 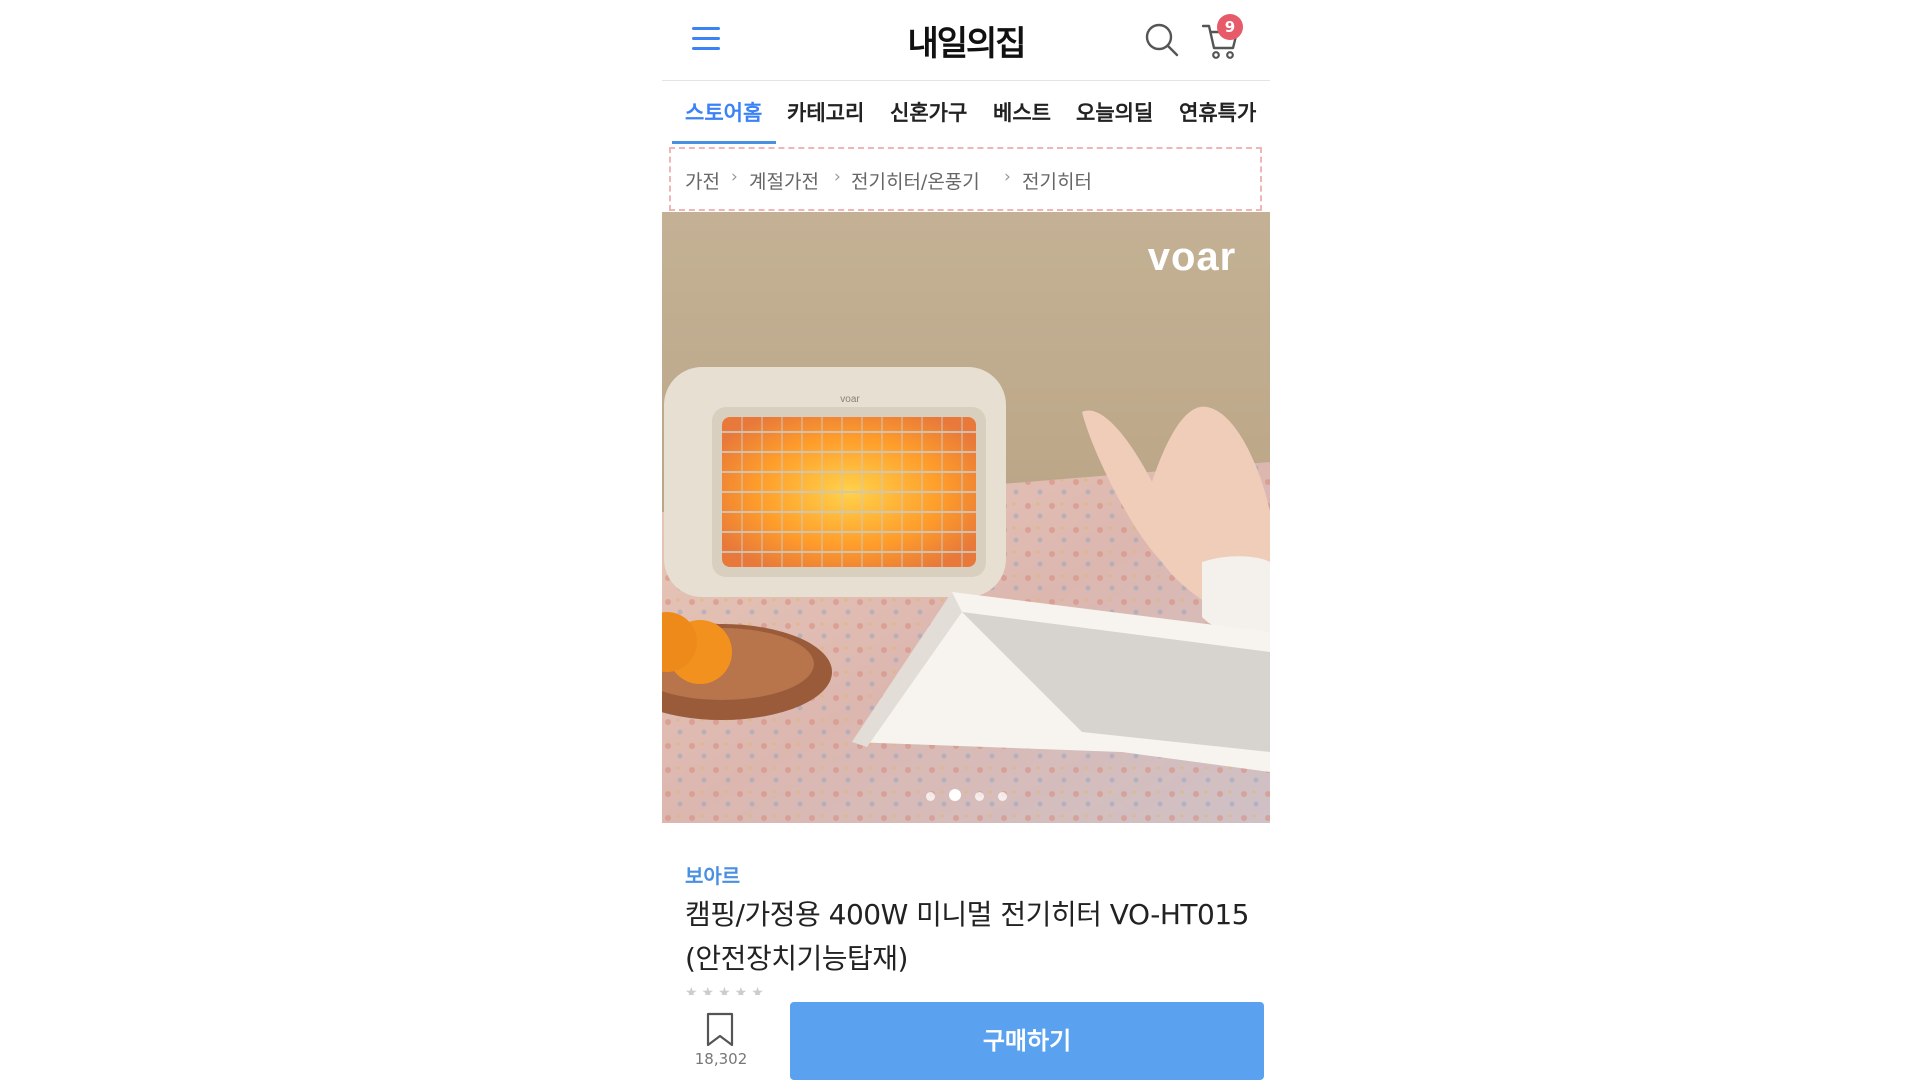 What do you see at coordinates (1162, 40) in the screenshot?
I see `search-icon` at bounding box center [1162, 40].